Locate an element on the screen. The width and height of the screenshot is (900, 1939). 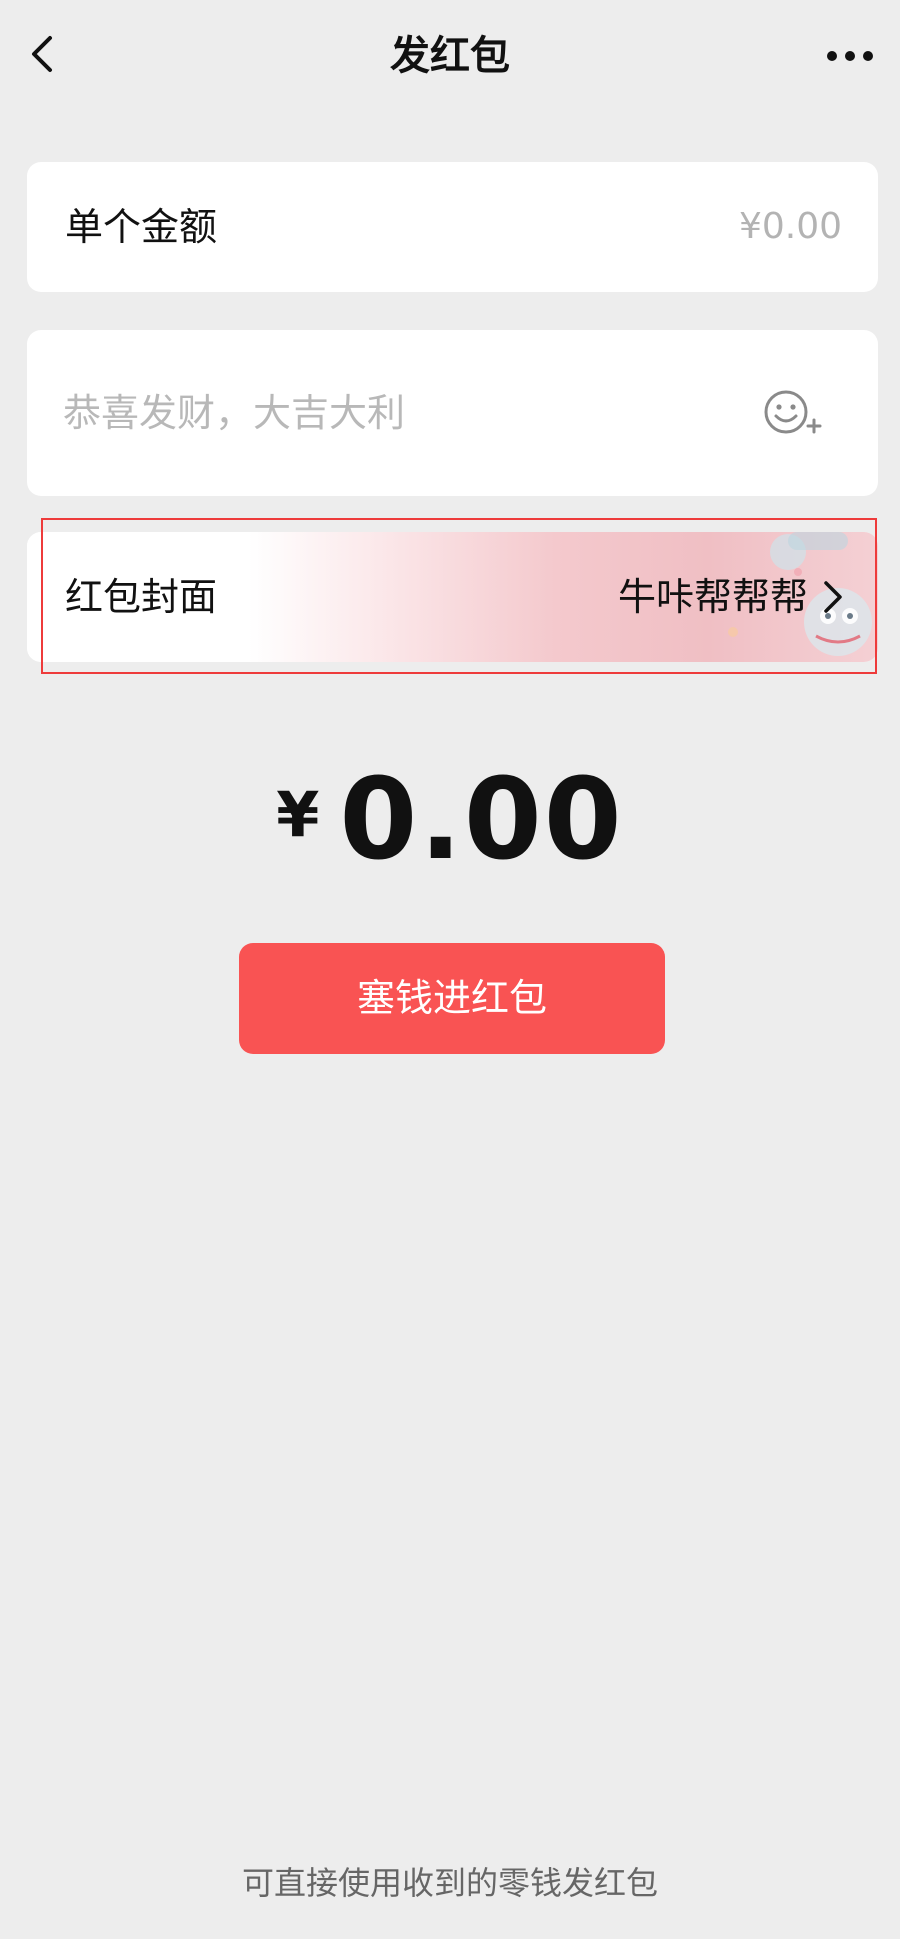
message-row is located at coordinates (452, 413).